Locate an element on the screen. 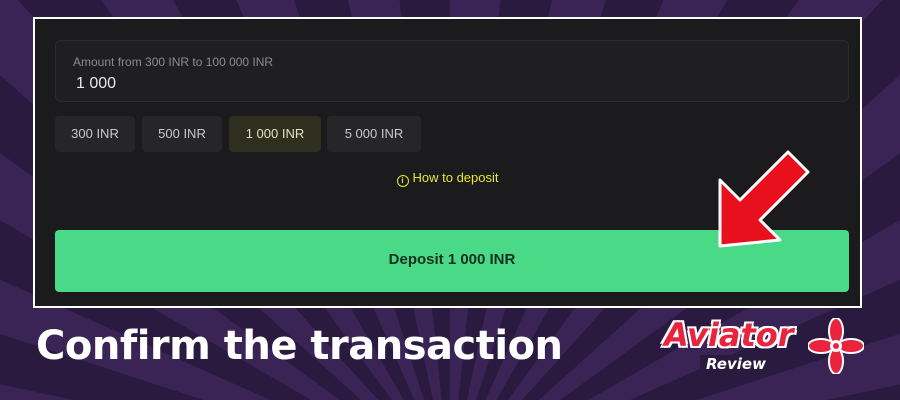 This screenshot has height=400, width=900. caption-title: Confirm the transaction is located at coordinates (299, 346).